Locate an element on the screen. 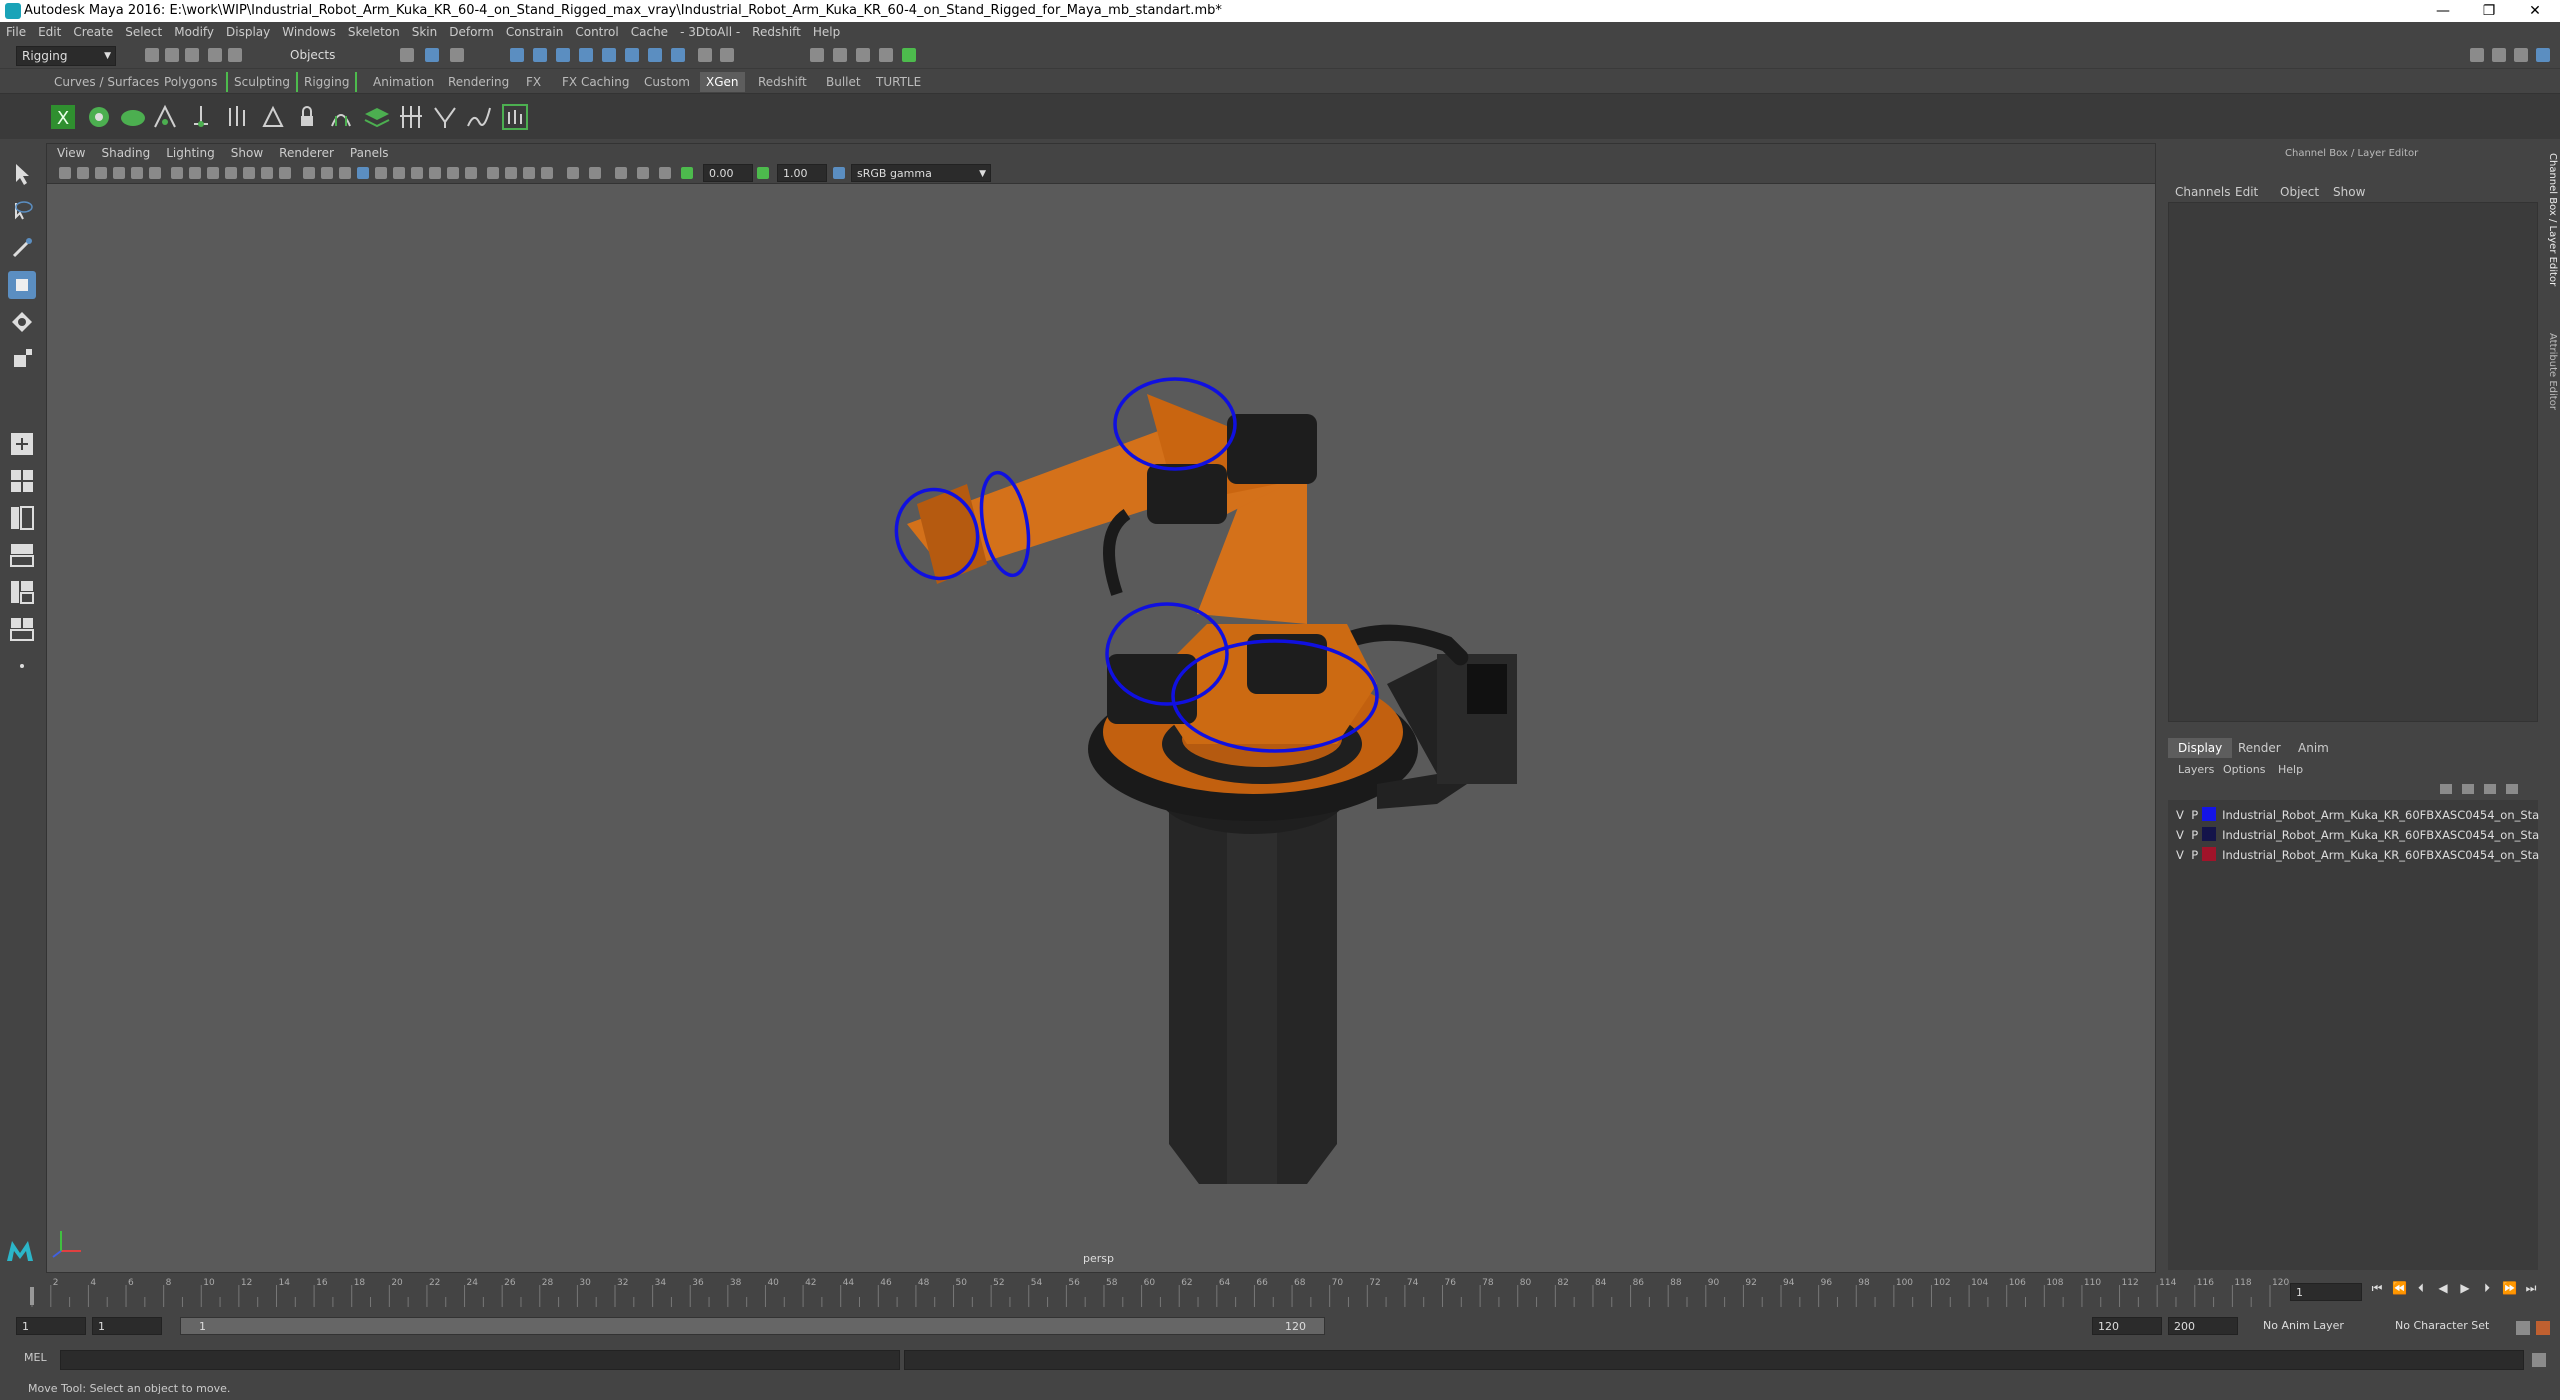 This screenshot has width=2560, height=1400. wireframe-on-shaded-icon is located at coordinates (345, 173).